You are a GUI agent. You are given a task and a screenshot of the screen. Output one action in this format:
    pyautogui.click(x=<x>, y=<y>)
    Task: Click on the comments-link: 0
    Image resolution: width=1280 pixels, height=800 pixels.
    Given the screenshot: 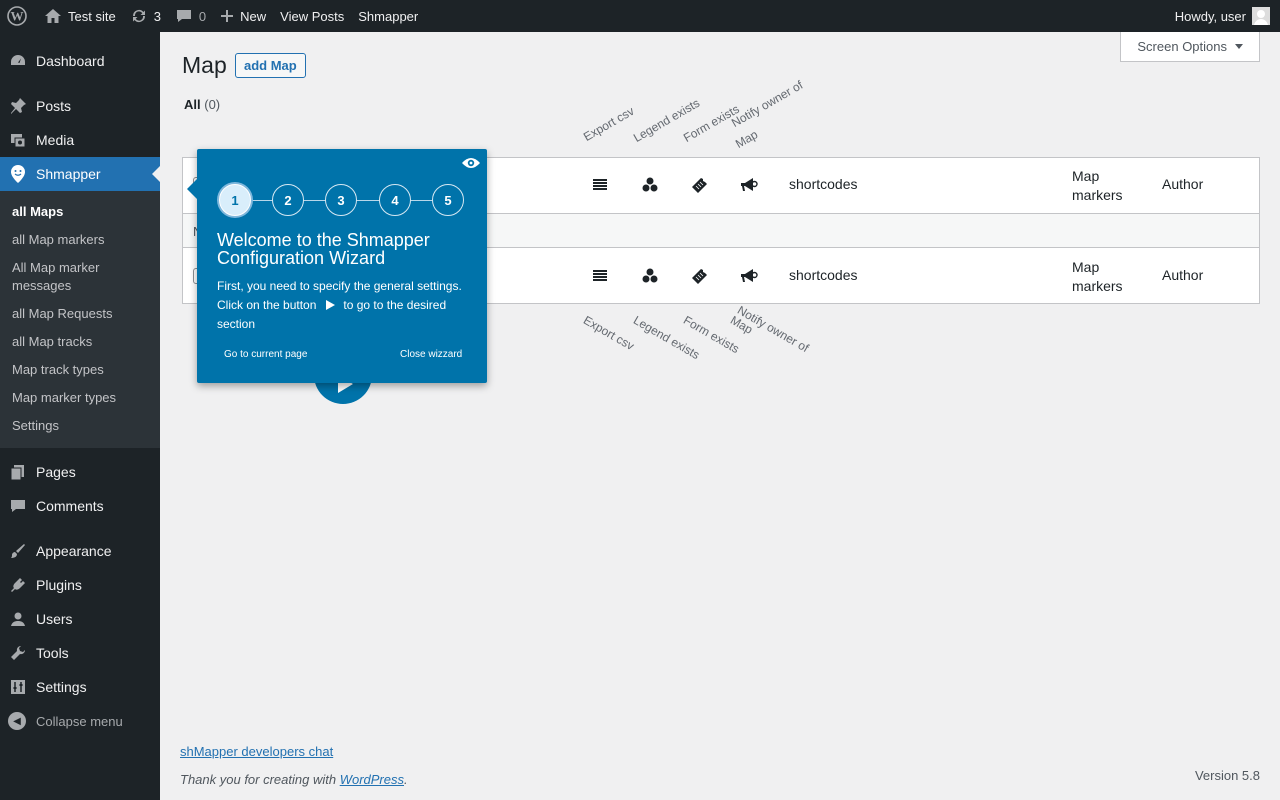 What is the action you would take?
    pyautogui.click(x=190, y=16)
    